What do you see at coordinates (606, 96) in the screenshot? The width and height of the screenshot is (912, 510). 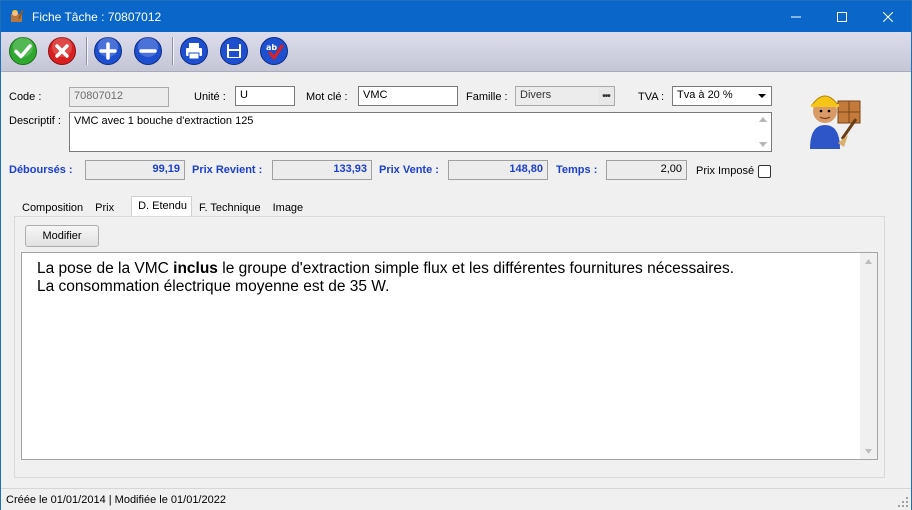 I see `famille-browse-button: •••` at bounding box center [606, 96].